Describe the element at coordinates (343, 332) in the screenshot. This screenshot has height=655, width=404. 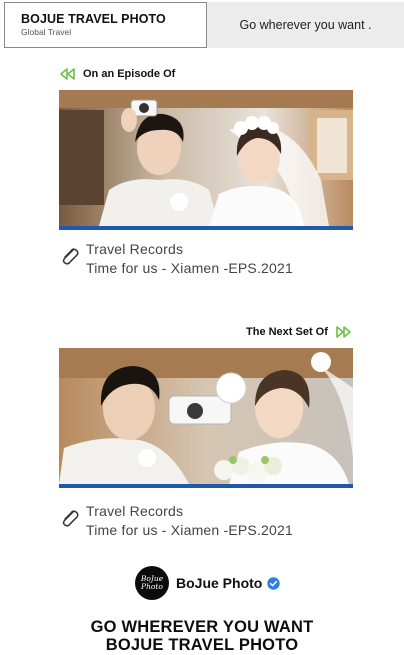
I see `double-chevron-right-icon` at that location.